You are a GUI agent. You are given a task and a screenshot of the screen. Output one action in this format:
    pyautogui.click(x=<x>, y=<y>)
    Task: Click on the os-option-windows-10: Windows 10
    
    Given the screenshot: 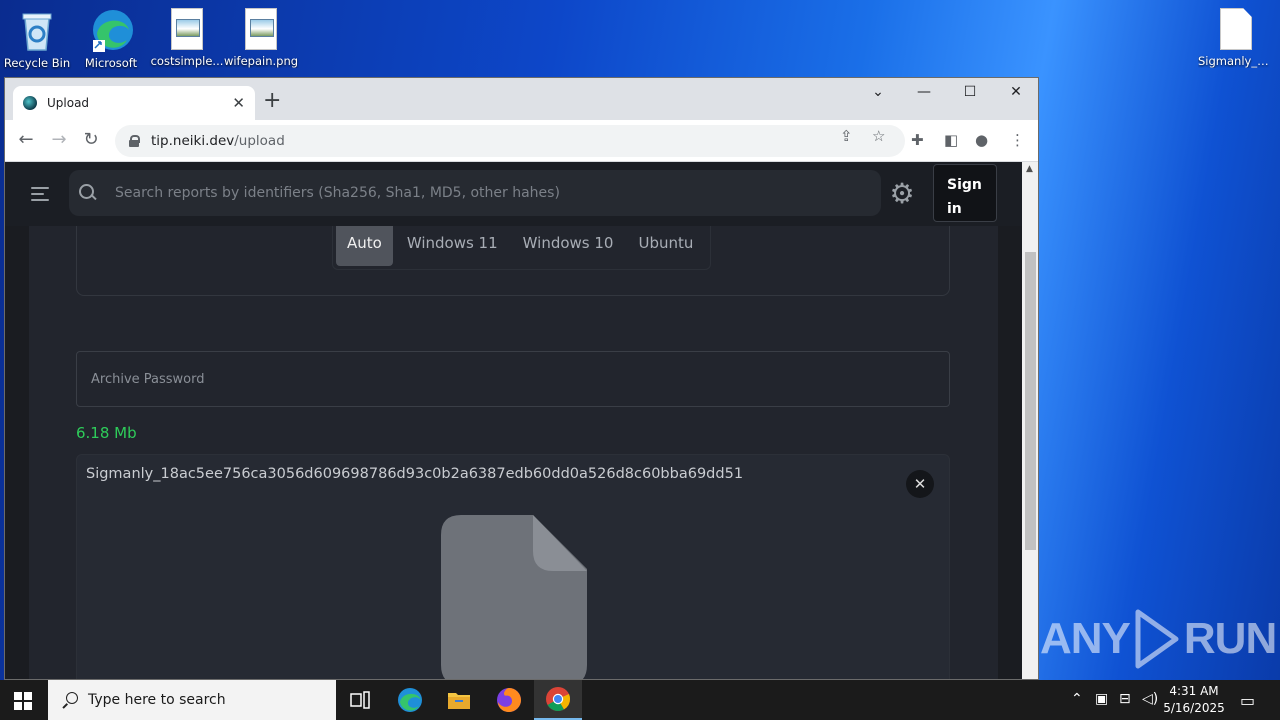 What is the action you would take?
    pyautogui.click(x=568, y=243)
    